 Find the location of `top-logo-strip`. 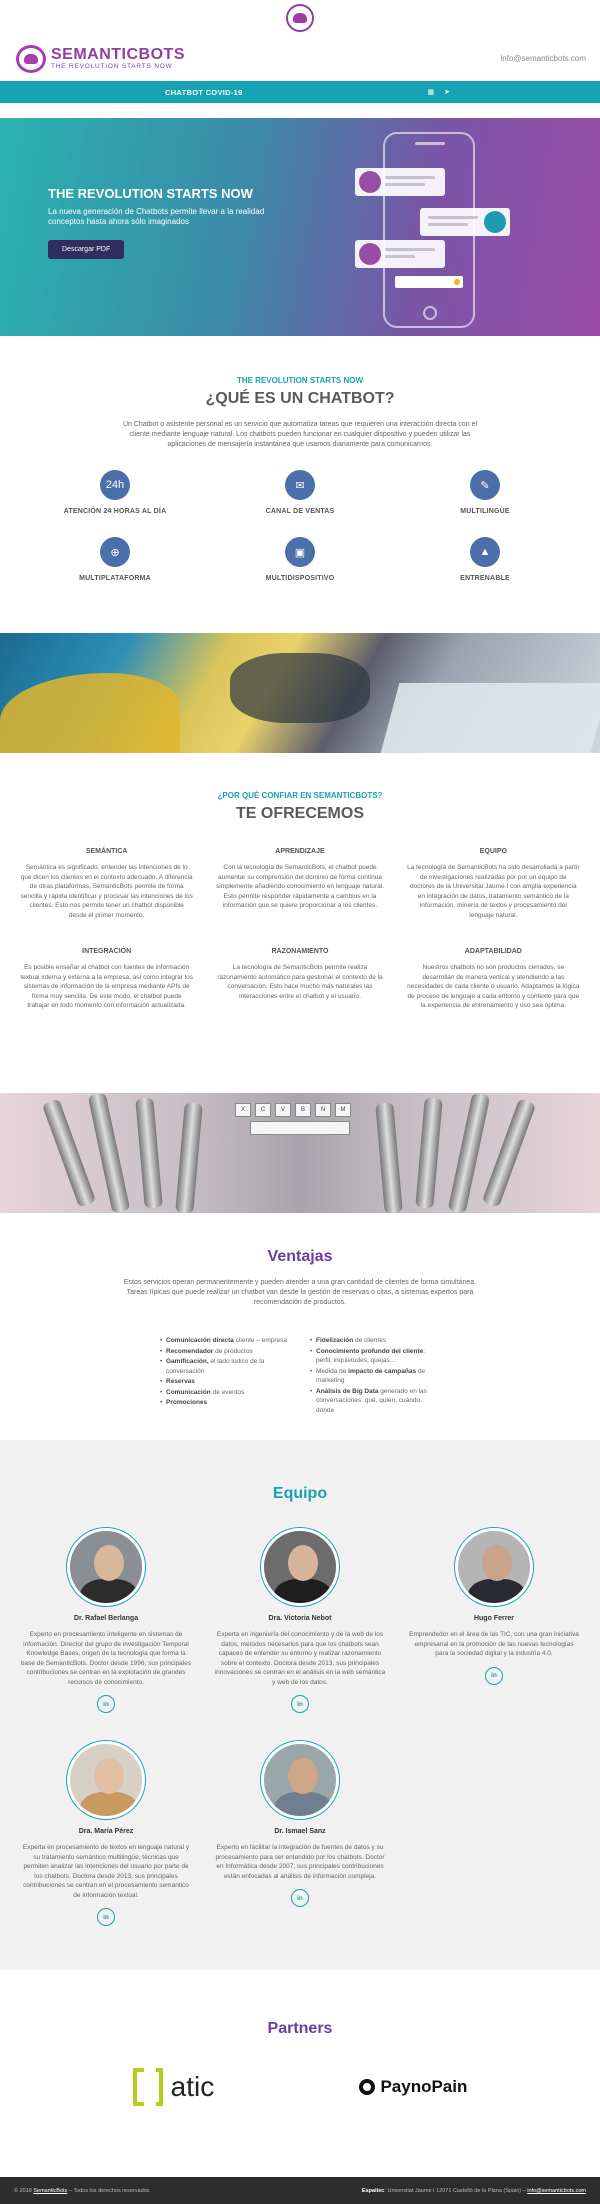

top-logo-strip is located at coordinates (300, 18).